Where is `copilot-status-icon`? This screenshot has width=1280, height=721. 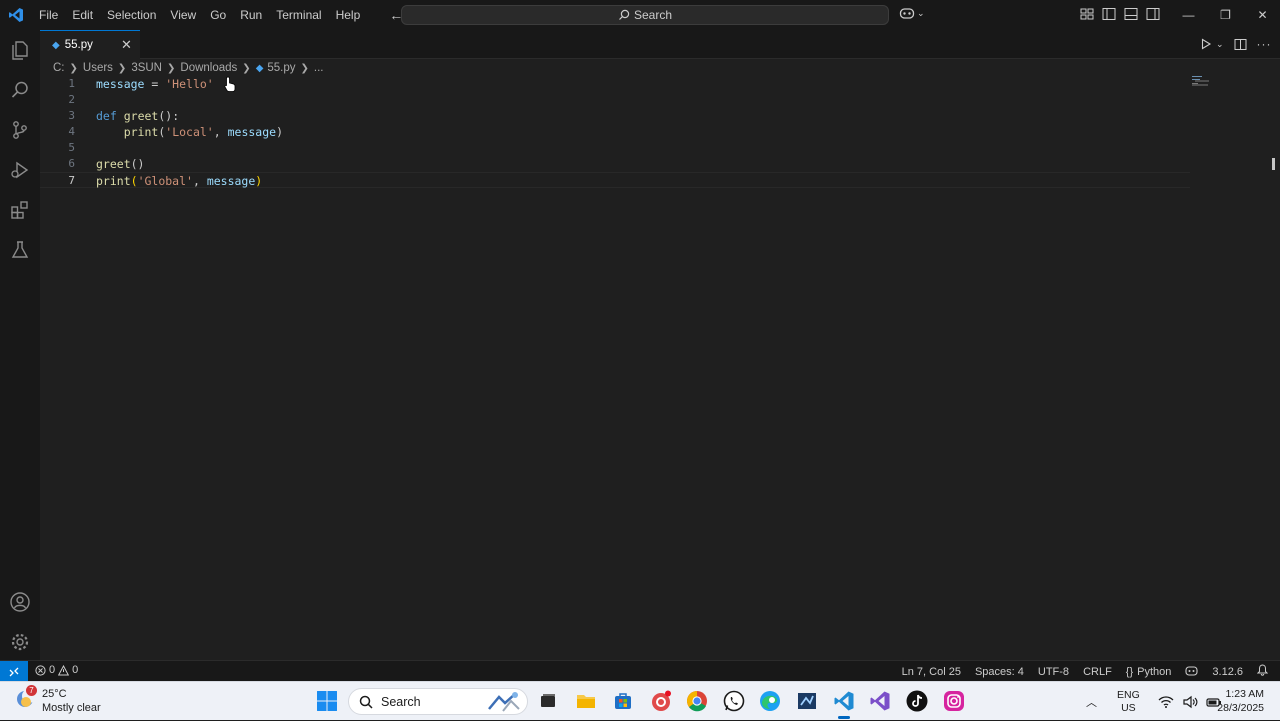 copilot-status-icon is located at coordinates (1191, 672).